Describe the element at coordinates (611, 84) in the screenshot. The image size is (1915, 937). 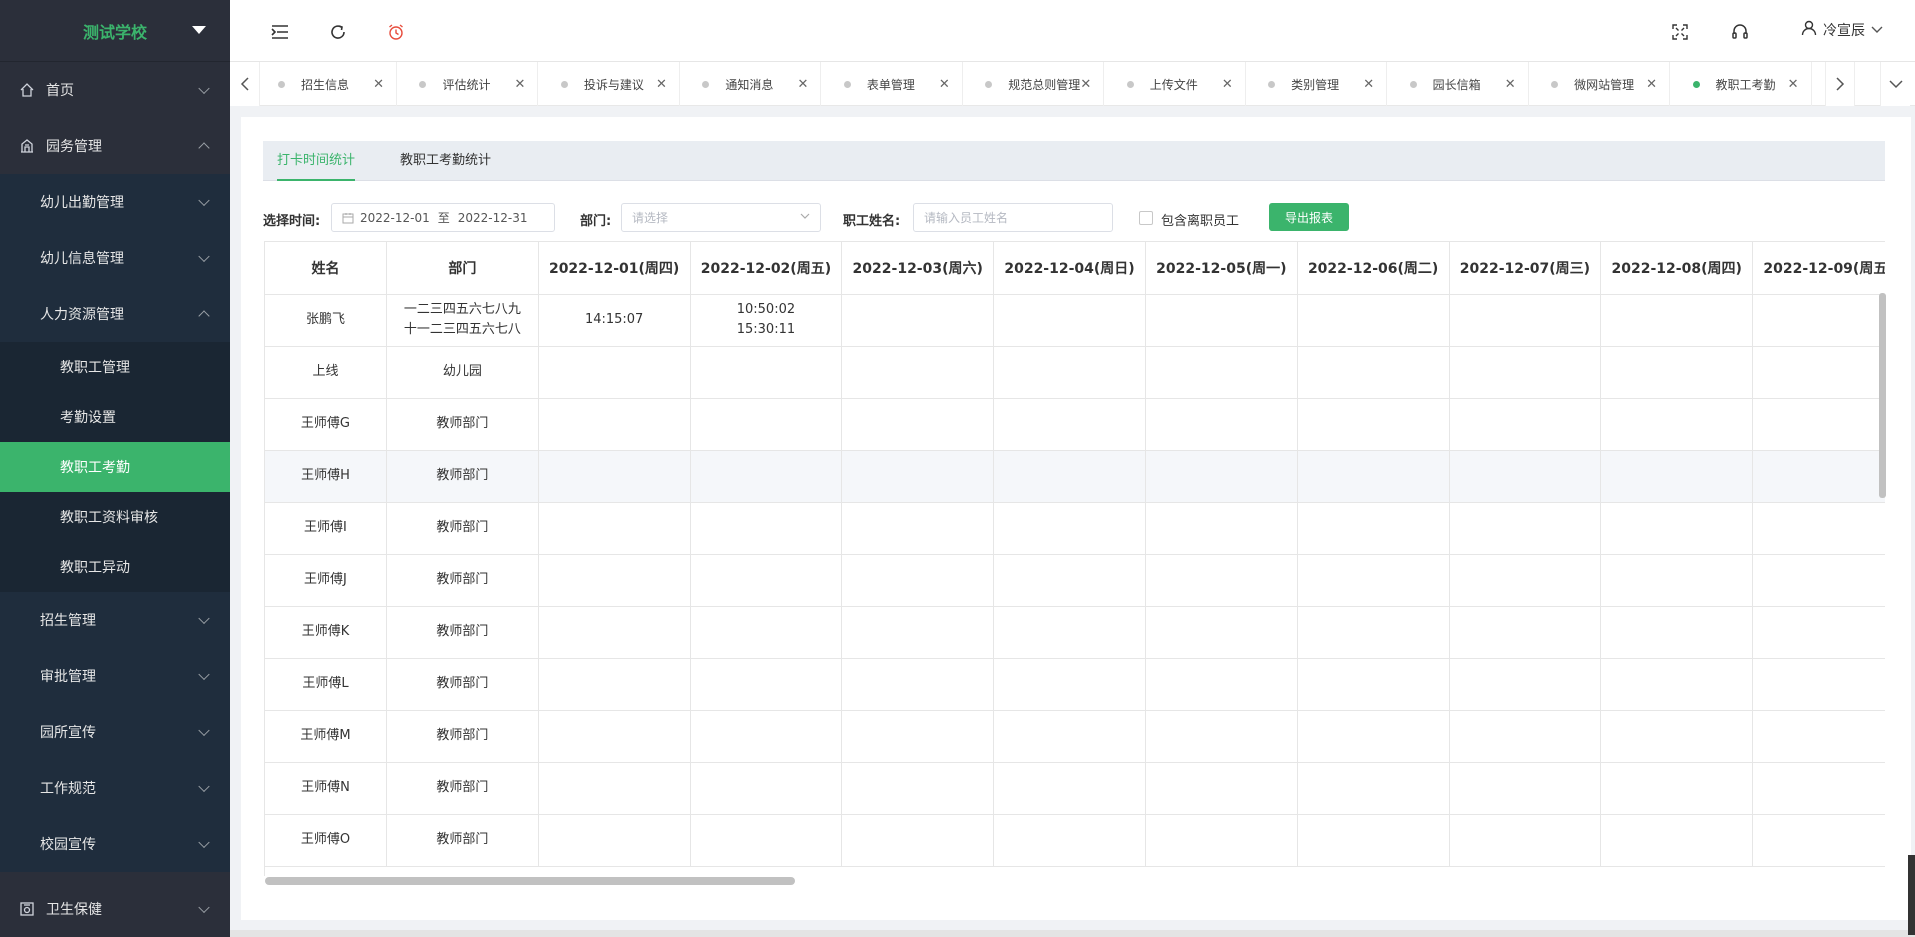
I see `tab-complaints: 投诉与建议 ✕` at that location.